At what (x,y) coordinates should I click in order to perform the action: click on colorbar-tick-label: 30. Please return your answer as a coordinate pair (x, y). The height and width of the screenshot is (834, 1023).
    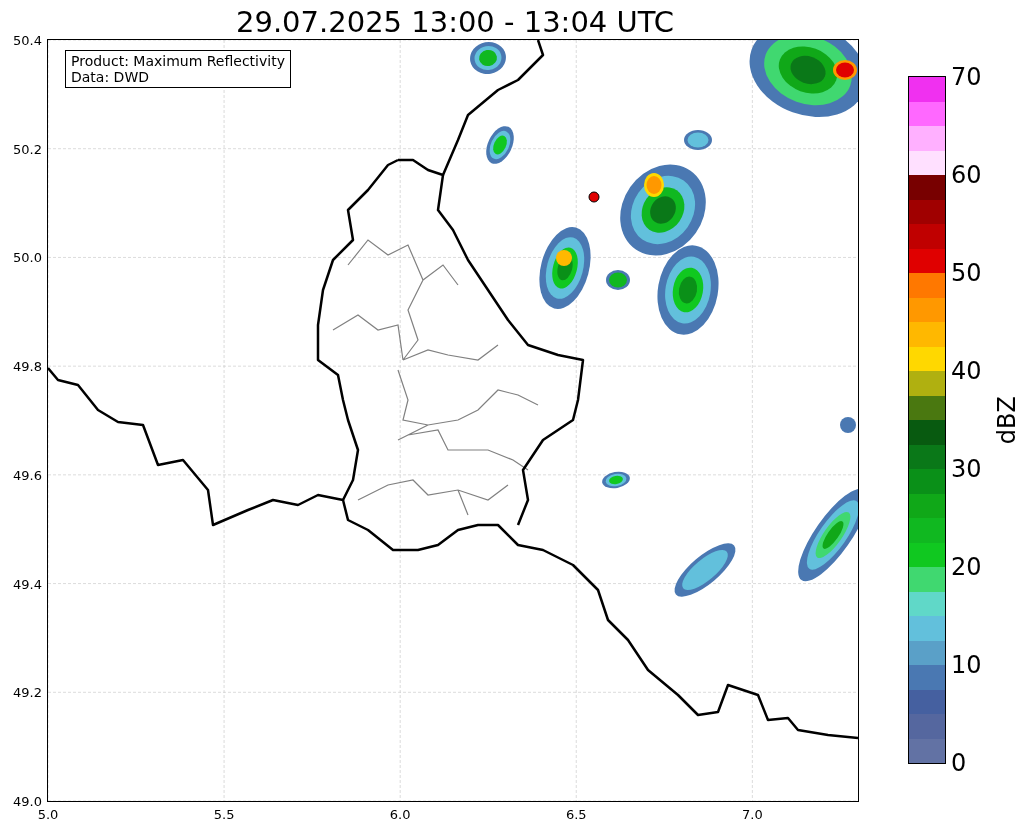
    Looking at the image, I should click on (966, 469).